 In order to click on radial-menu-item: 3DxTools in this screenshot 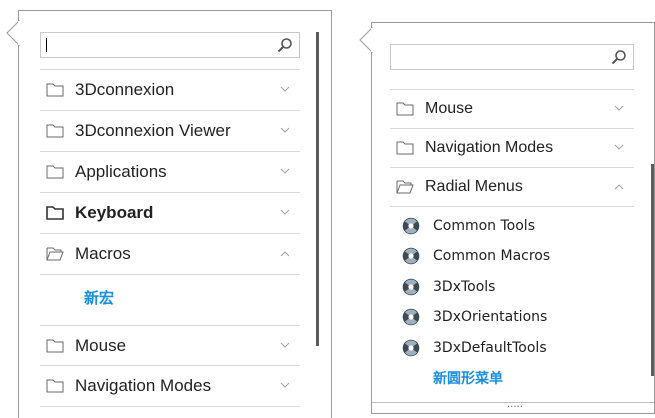, I will do `click(448, 287)`.